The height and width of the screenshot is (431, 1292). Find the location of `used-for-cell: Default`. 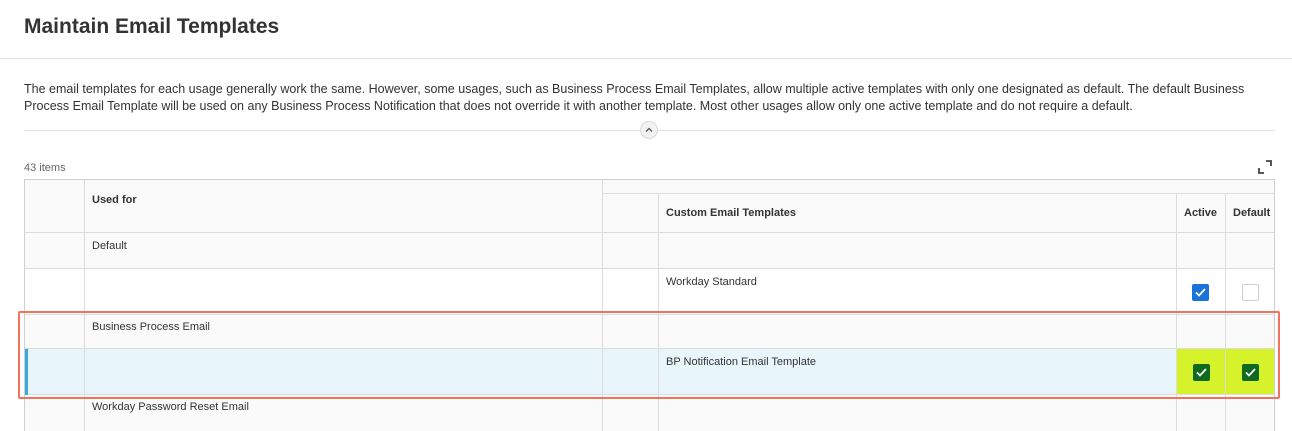

used-for-cell: Default is located at coordinates (344, 251).